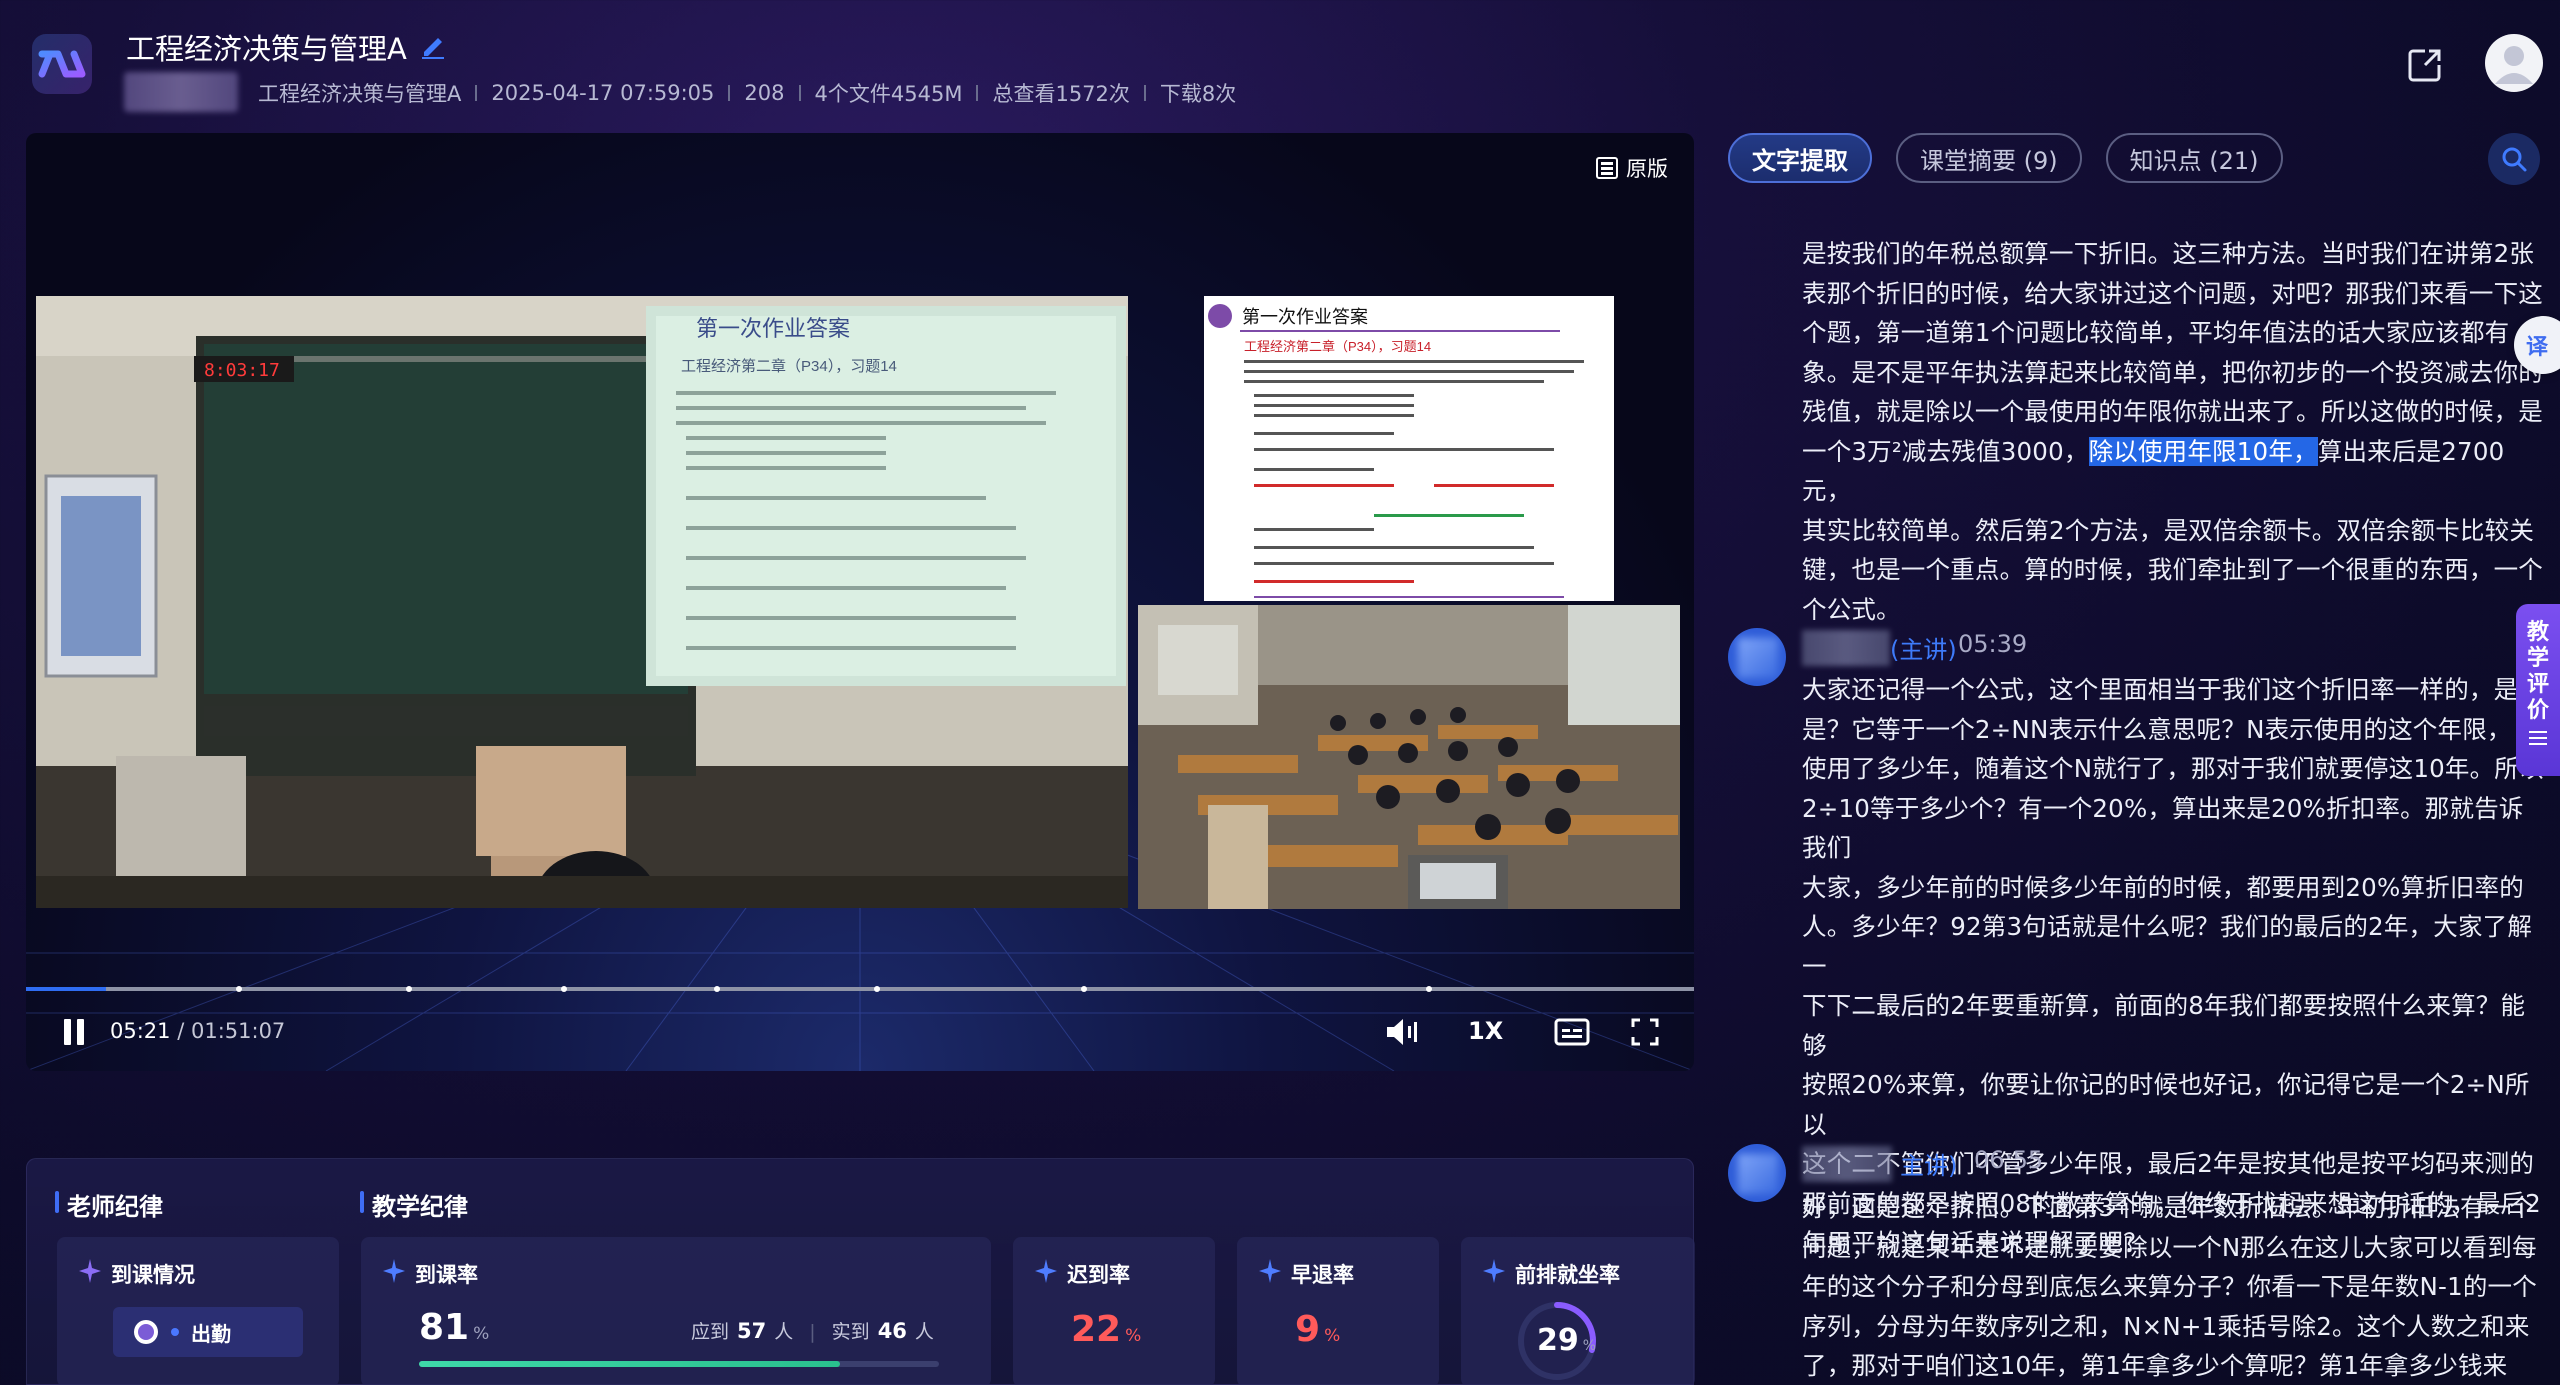 Image resolution: width=2560 pixels, height=1385 pixels. What do you see at coordinates (1337, 346) in the screenshot?
I see `ppt-slide-subtitle: 工程经济第二章（P34），习题14` at bounding box center [1337, 346].